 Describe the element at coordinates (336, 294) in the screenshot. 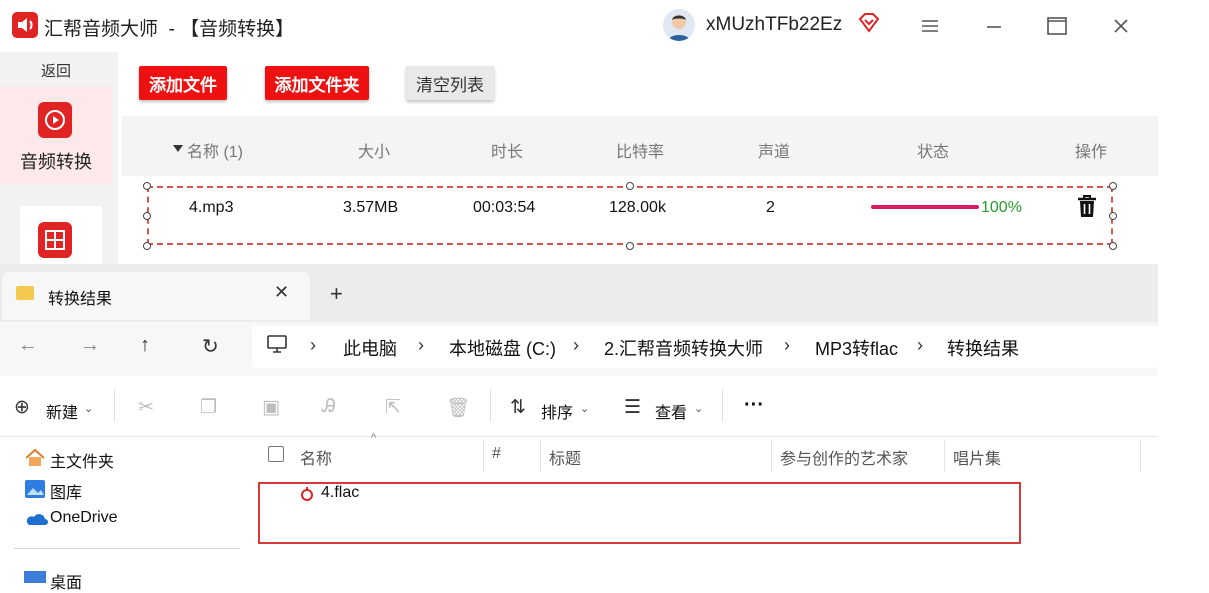

I see `new-tab-icon: +` at that location.